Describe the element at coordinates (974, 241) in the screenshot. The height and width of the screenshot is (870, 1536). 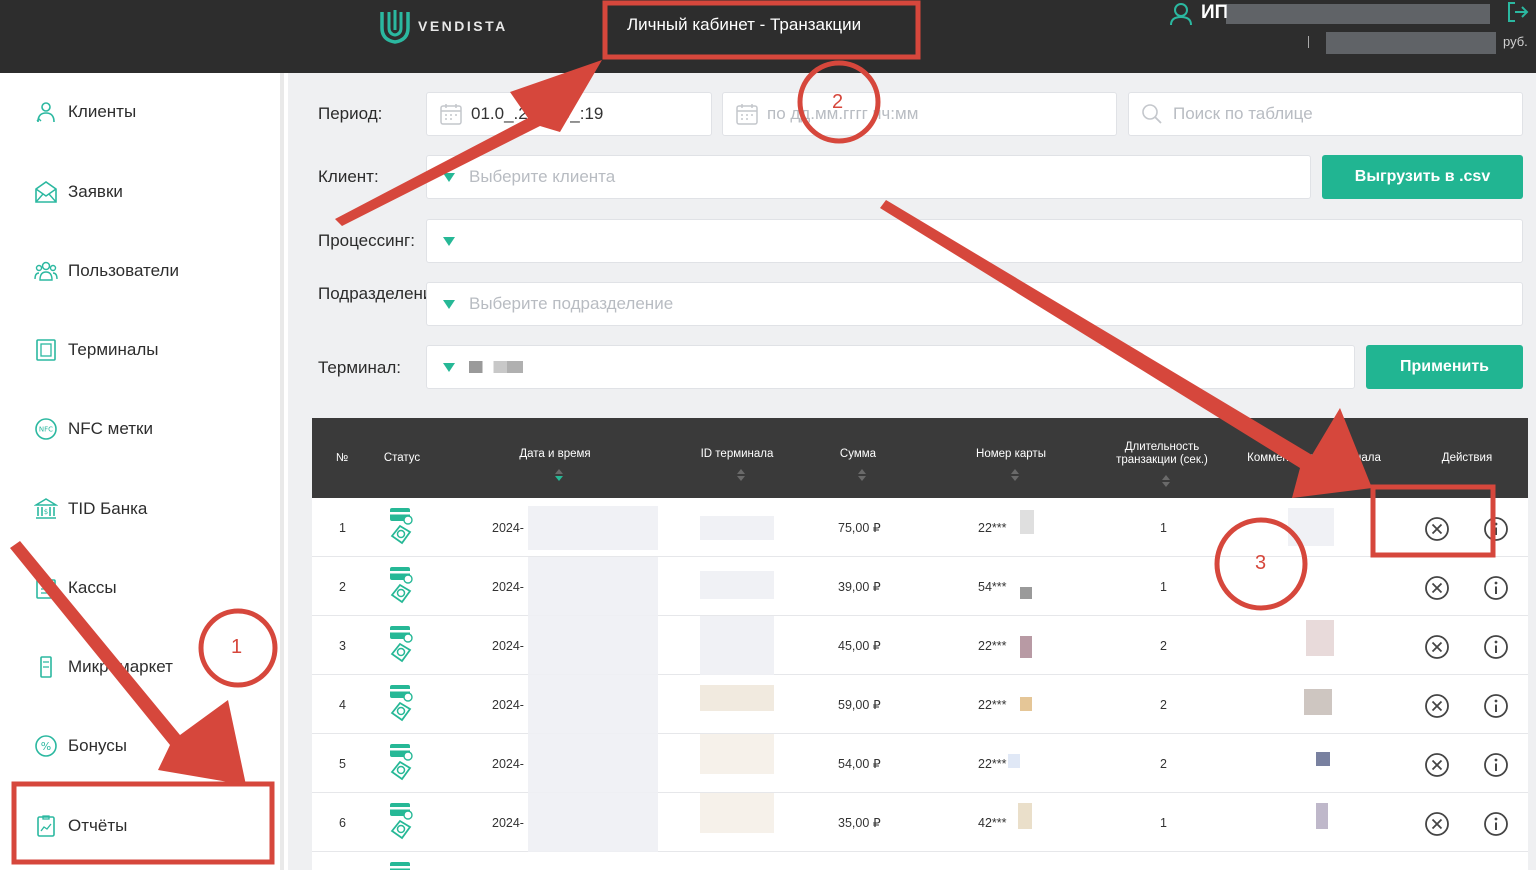
I see `processing-select` at that location.